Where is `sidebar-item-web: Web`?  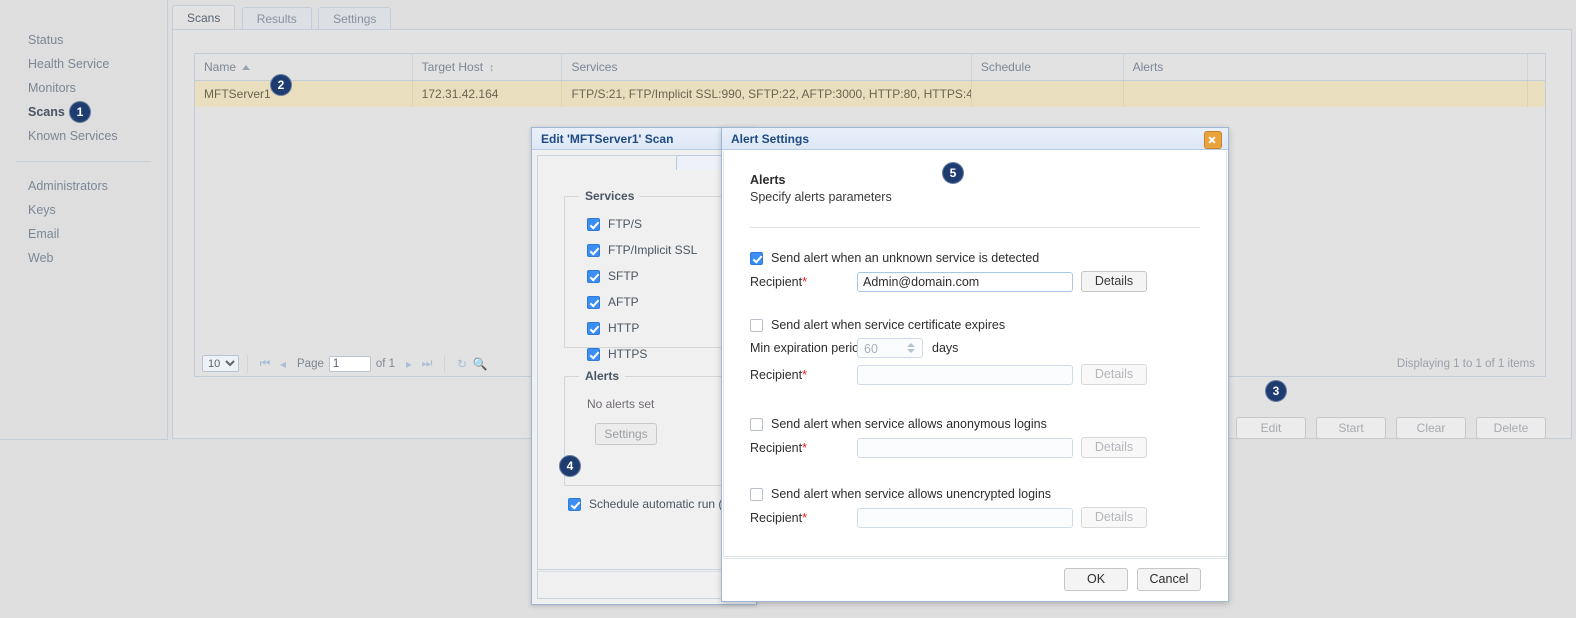 sidebar-item-web: Web is located at coordinates (83, 258).